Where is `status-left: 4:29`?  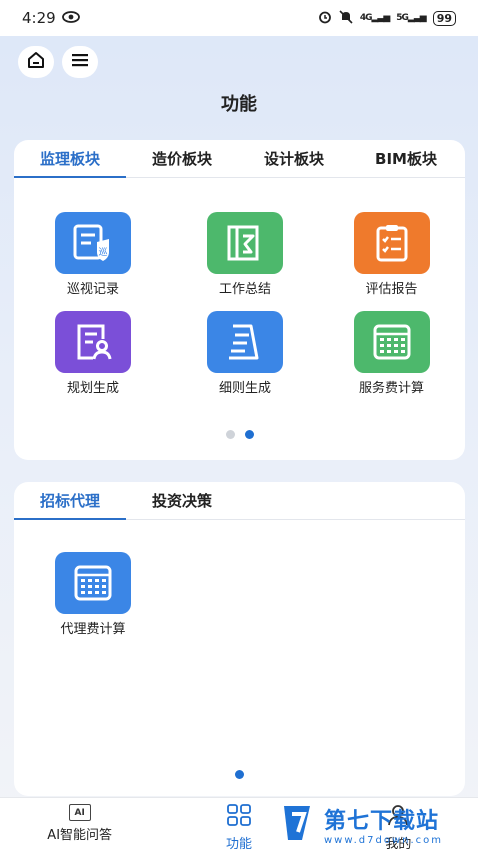
status-left: 4:29 is located at coordinates (51, 18).